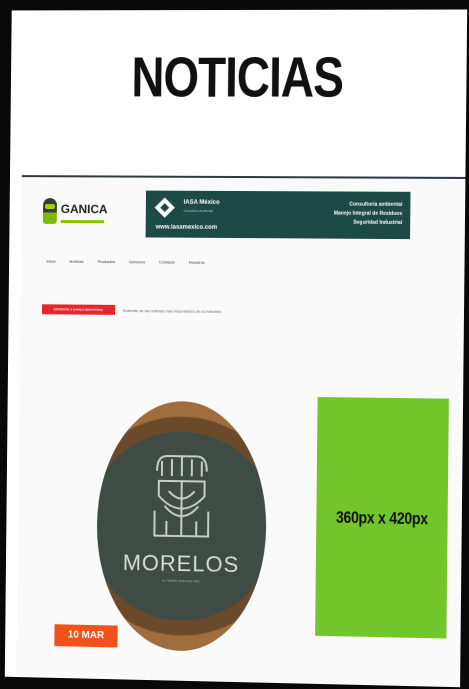  What do you see at coordinates (84, 208) in the screenshot?
I see `logo-text: GANICA` at bounding box center [84, 208].